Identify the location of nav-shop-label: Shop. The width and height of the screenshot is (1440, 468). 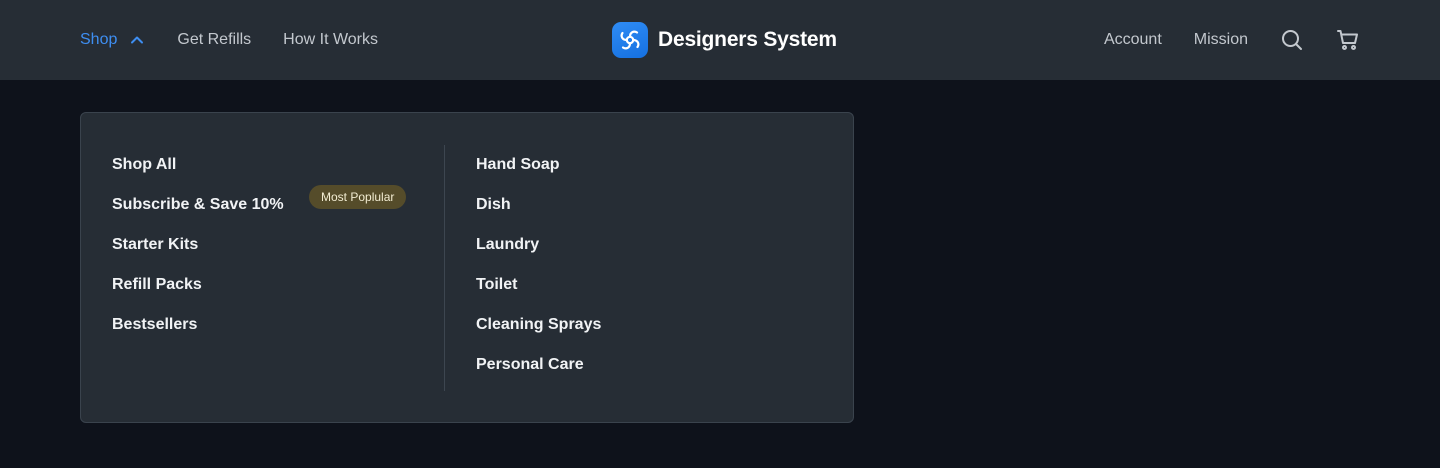
(99, 39).